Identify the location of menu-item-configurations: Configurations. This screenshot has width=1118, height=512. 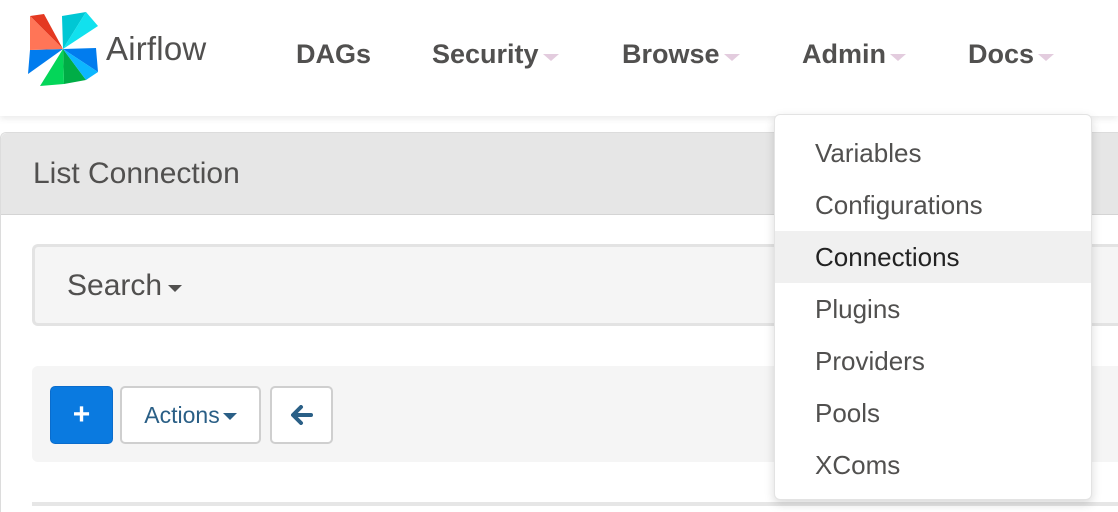
(933, 205).